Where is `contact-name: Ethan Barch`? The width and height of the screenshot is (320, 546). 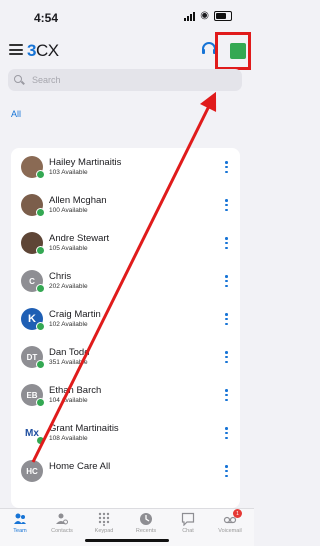
contact-name: Ethan Barch is located at coordinates (75, 390).